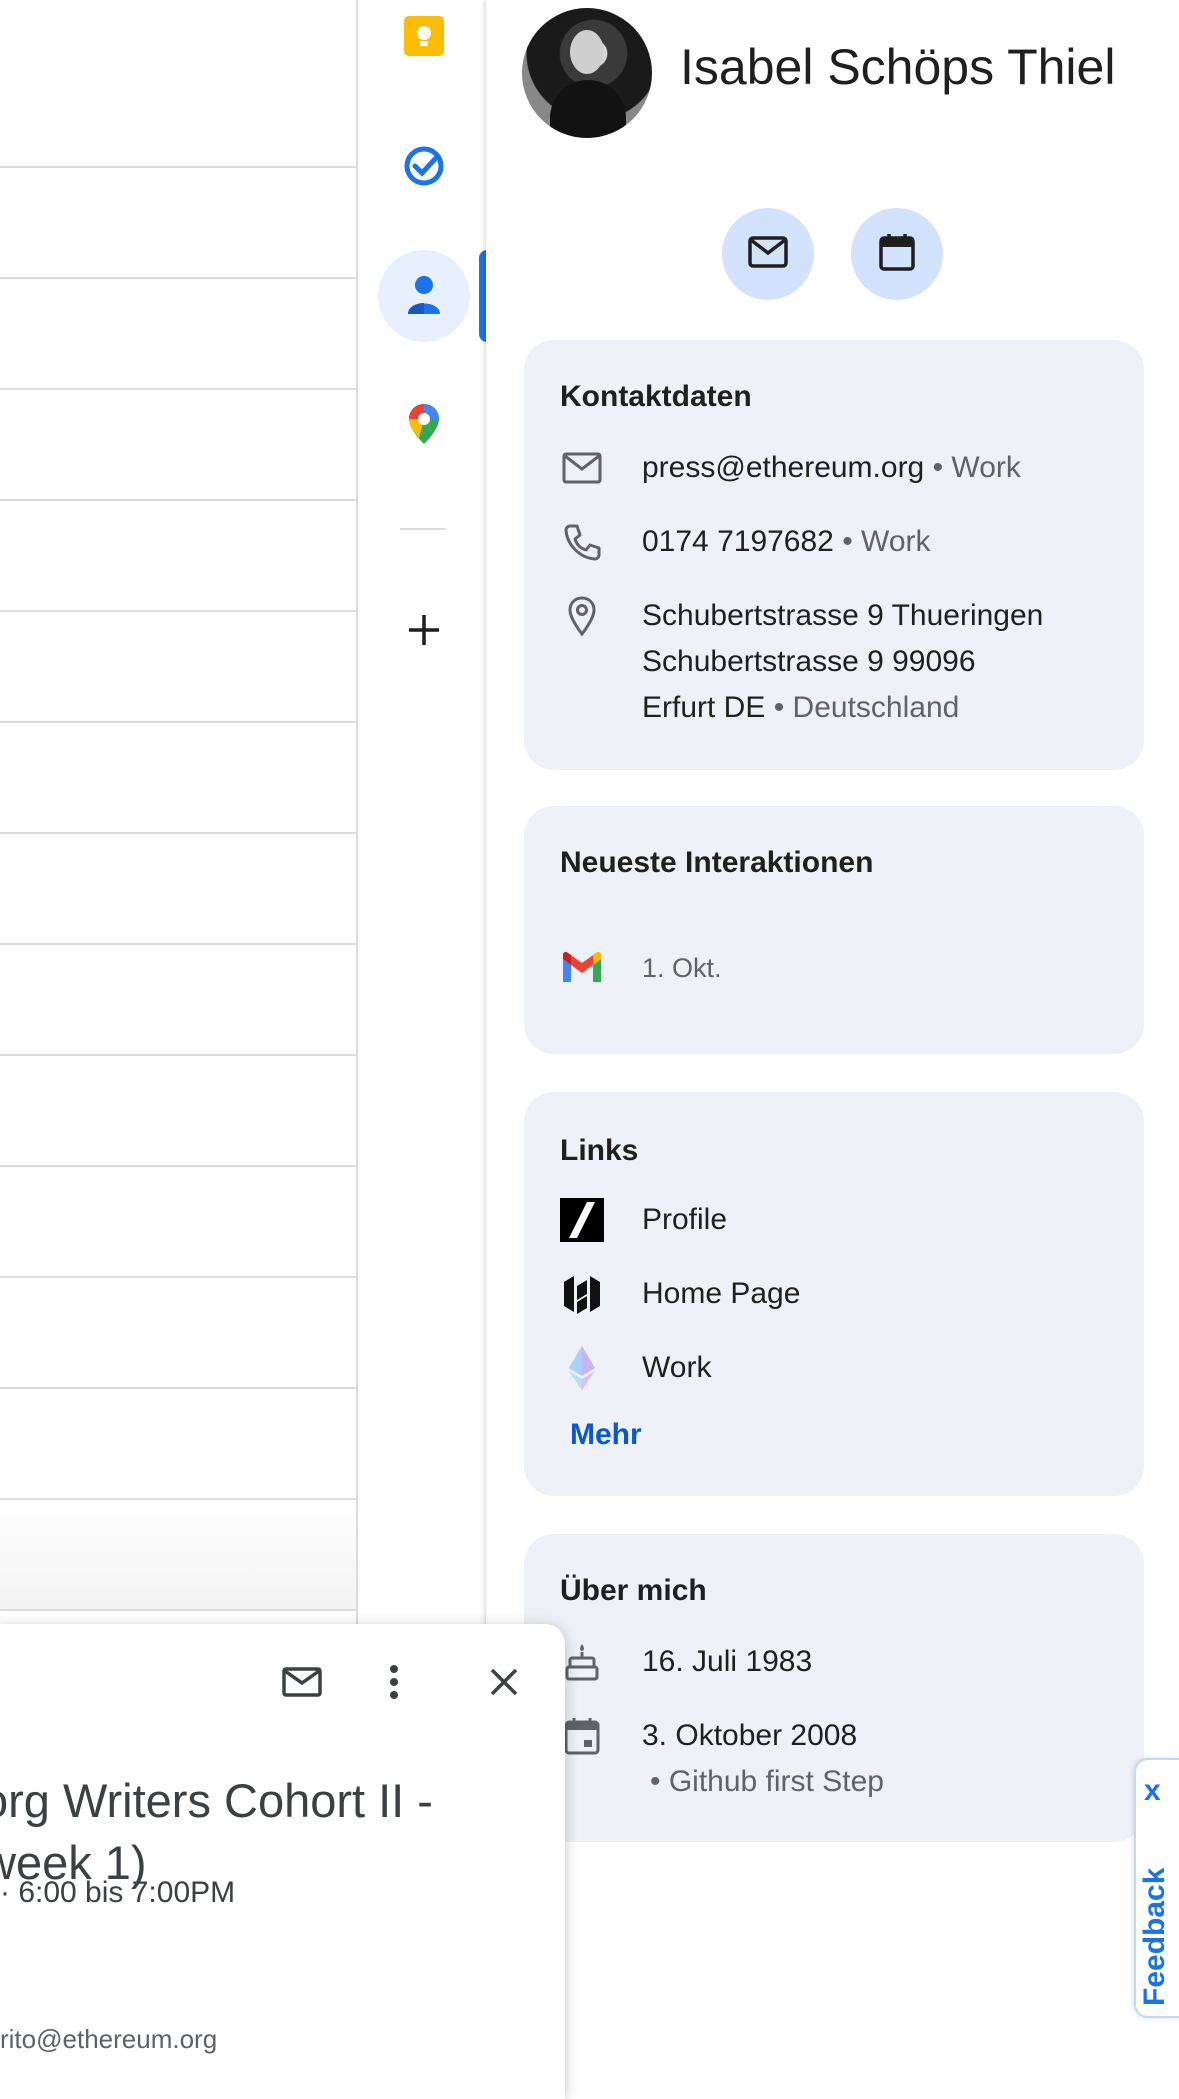 The width and height of the screenshot is (1179, 2099). Describe the element at coordinates (834, 1294) in the screenshot. I see `links-card: Links Profile Home Page Work Mehr` at that location.